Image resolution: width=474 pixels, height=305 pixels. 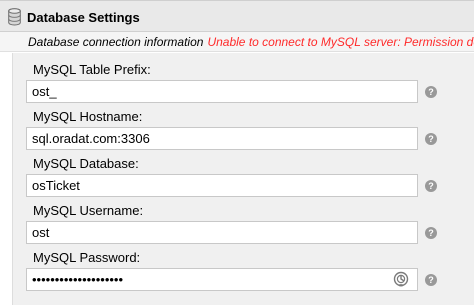 I want to click on password-label: MySQL Password:, so click(x=87, y=257).